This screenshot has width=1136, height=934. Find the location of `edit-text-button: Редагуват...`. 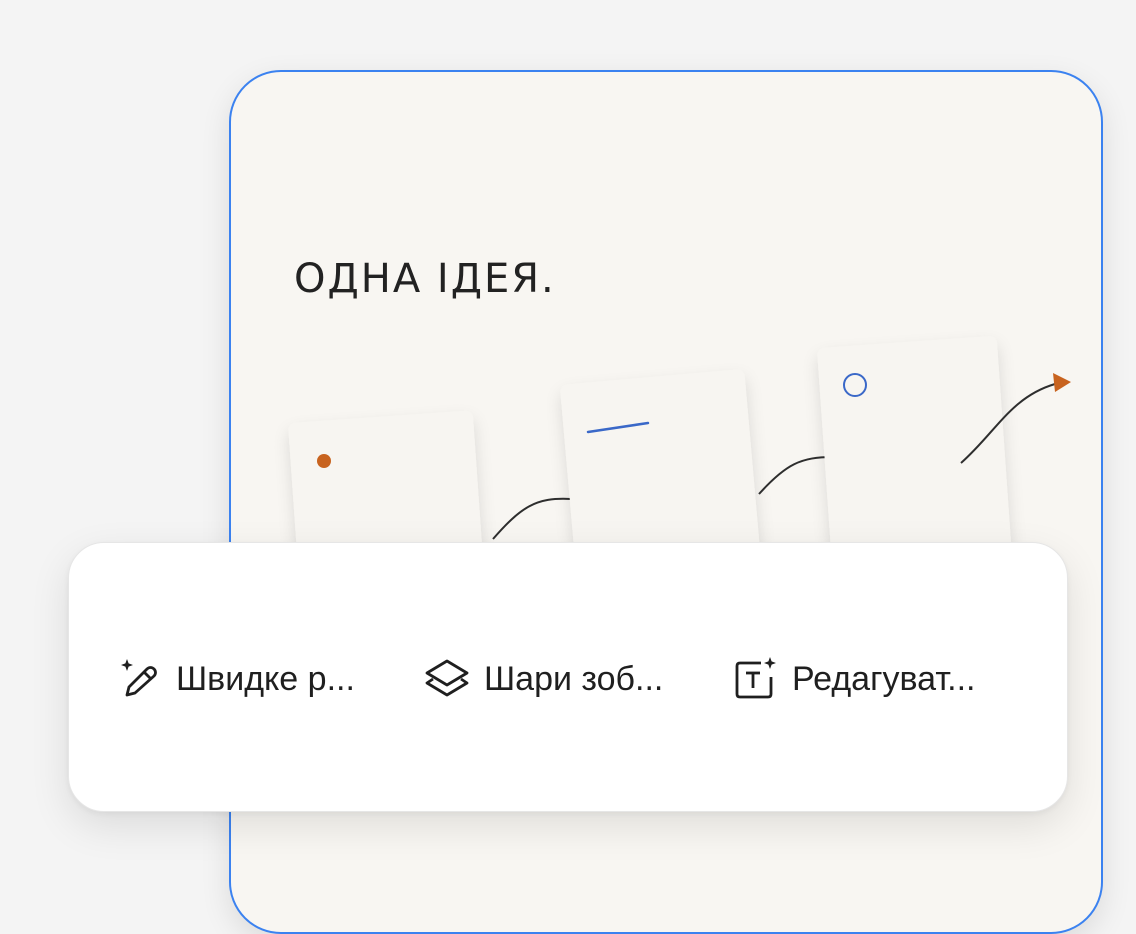

edit-text-button: Редагуват... is located at coordinates (853, 679).